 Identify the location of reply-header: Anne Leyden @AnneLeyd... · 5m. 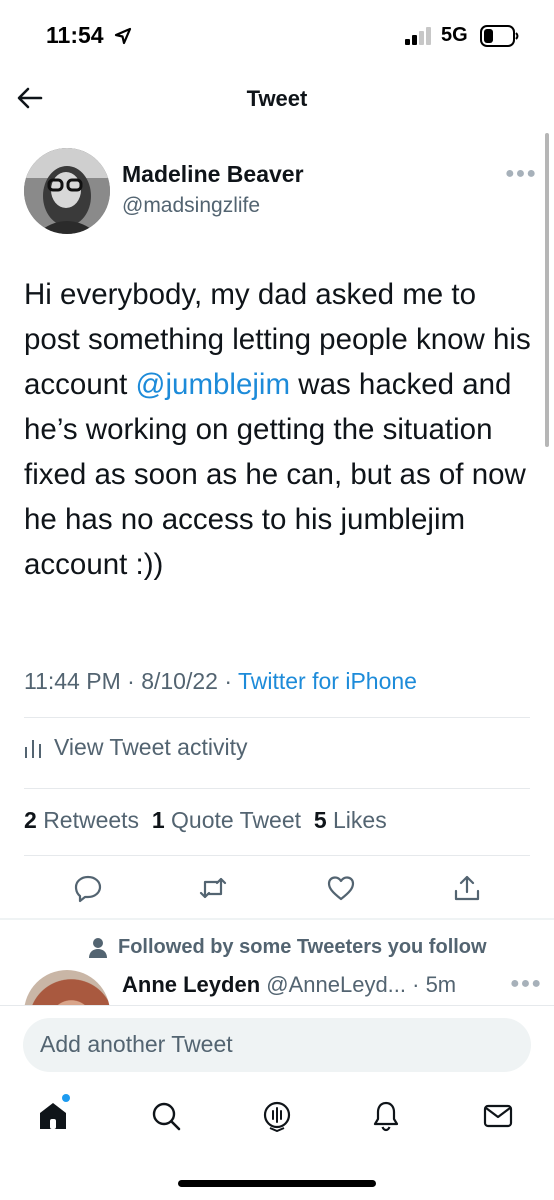
(289, 985).